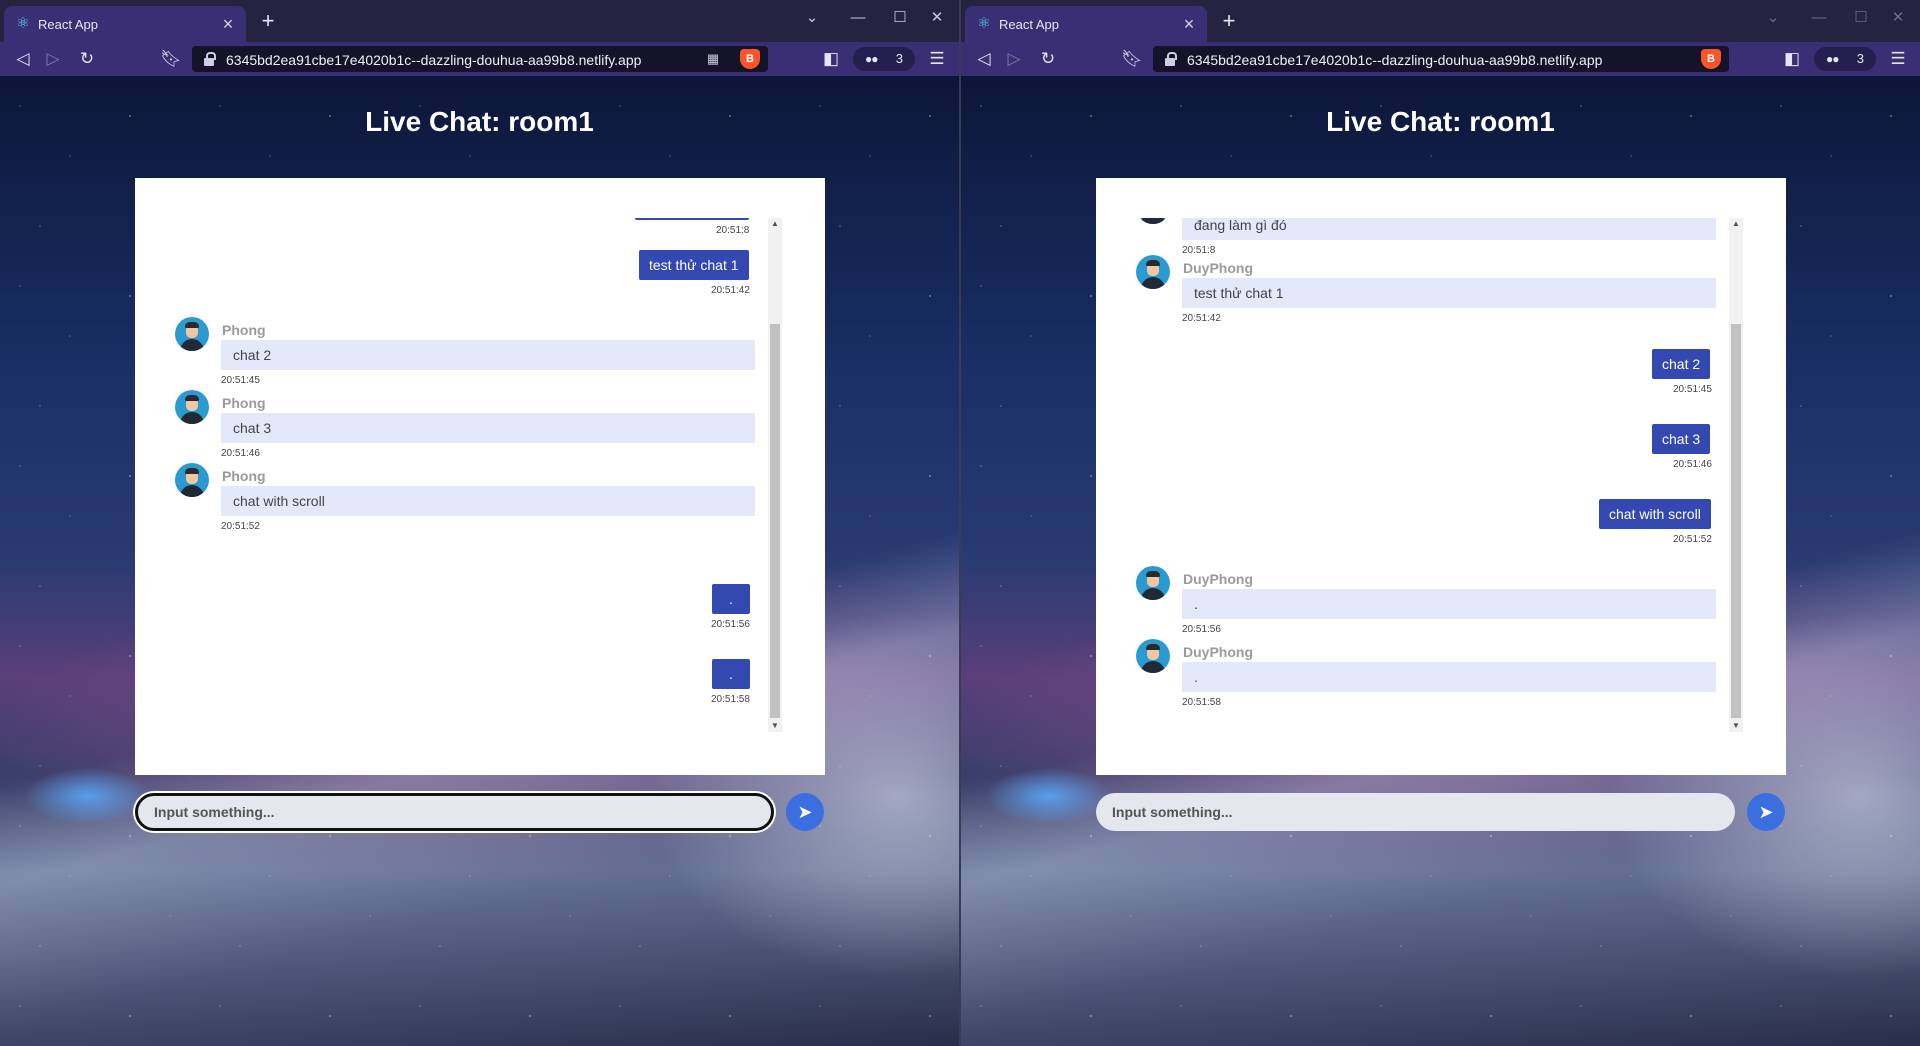  What do you see at coordinates (1440, 21) in the screenshot?
I see `tab-strip: ⚛ React App × + ⌄ — ☐ ✕` at bounding box center [1440, 21].